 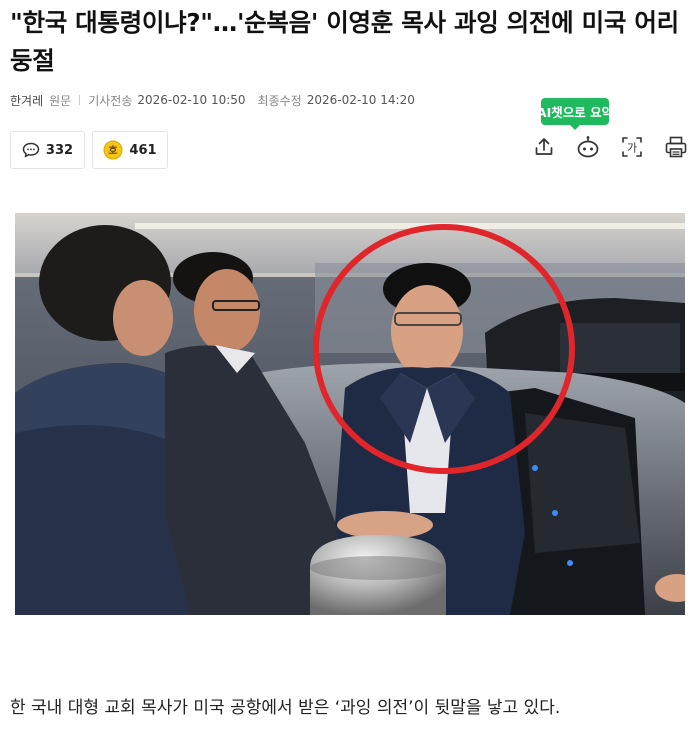 I want to click on modified-label: 최종수정, so click(x=279, y=100).